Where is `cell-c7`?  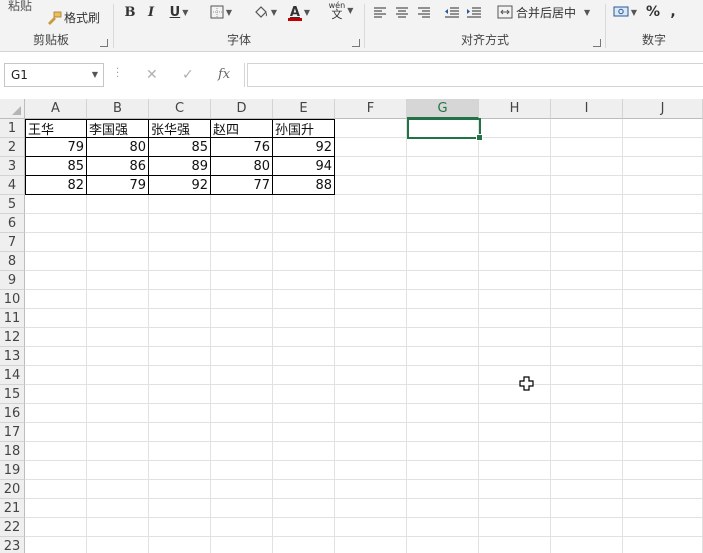 cell-c7 is located at coordinates (180, 242).